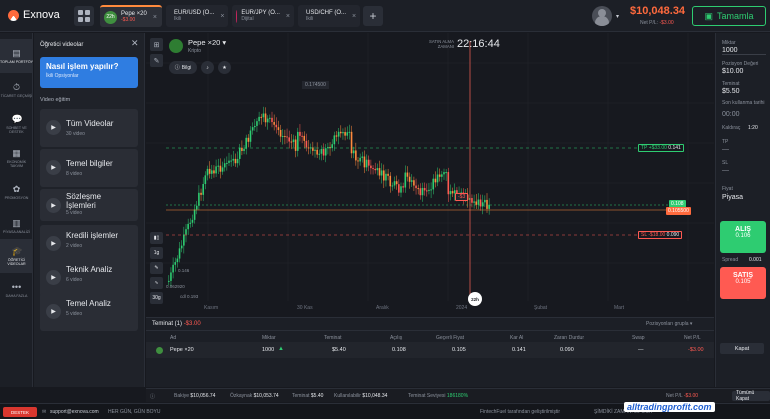 This screenshot has width=770, height=419. Describe the element at coordinates (167, 324) in the screenshot. I see `positions-tab-label: Teminat (1)` at that location.